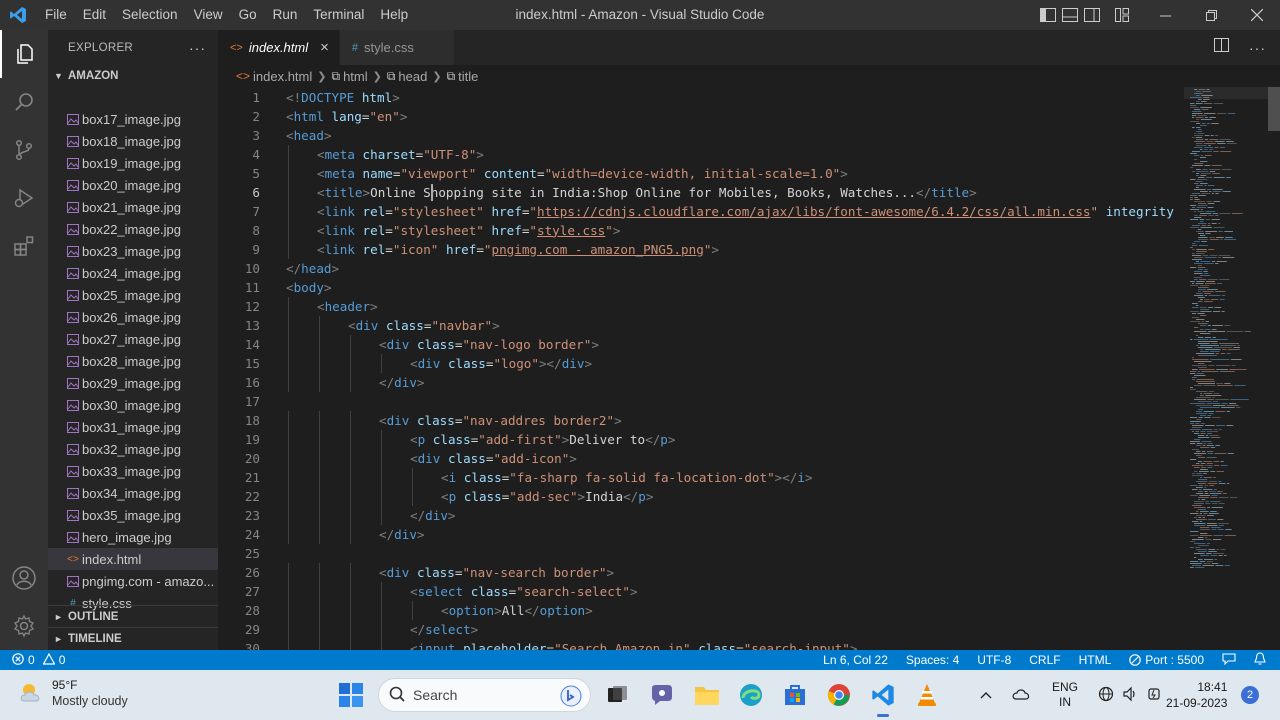  I want to click on file-item: box31_image.jpg, so click(133, 427).